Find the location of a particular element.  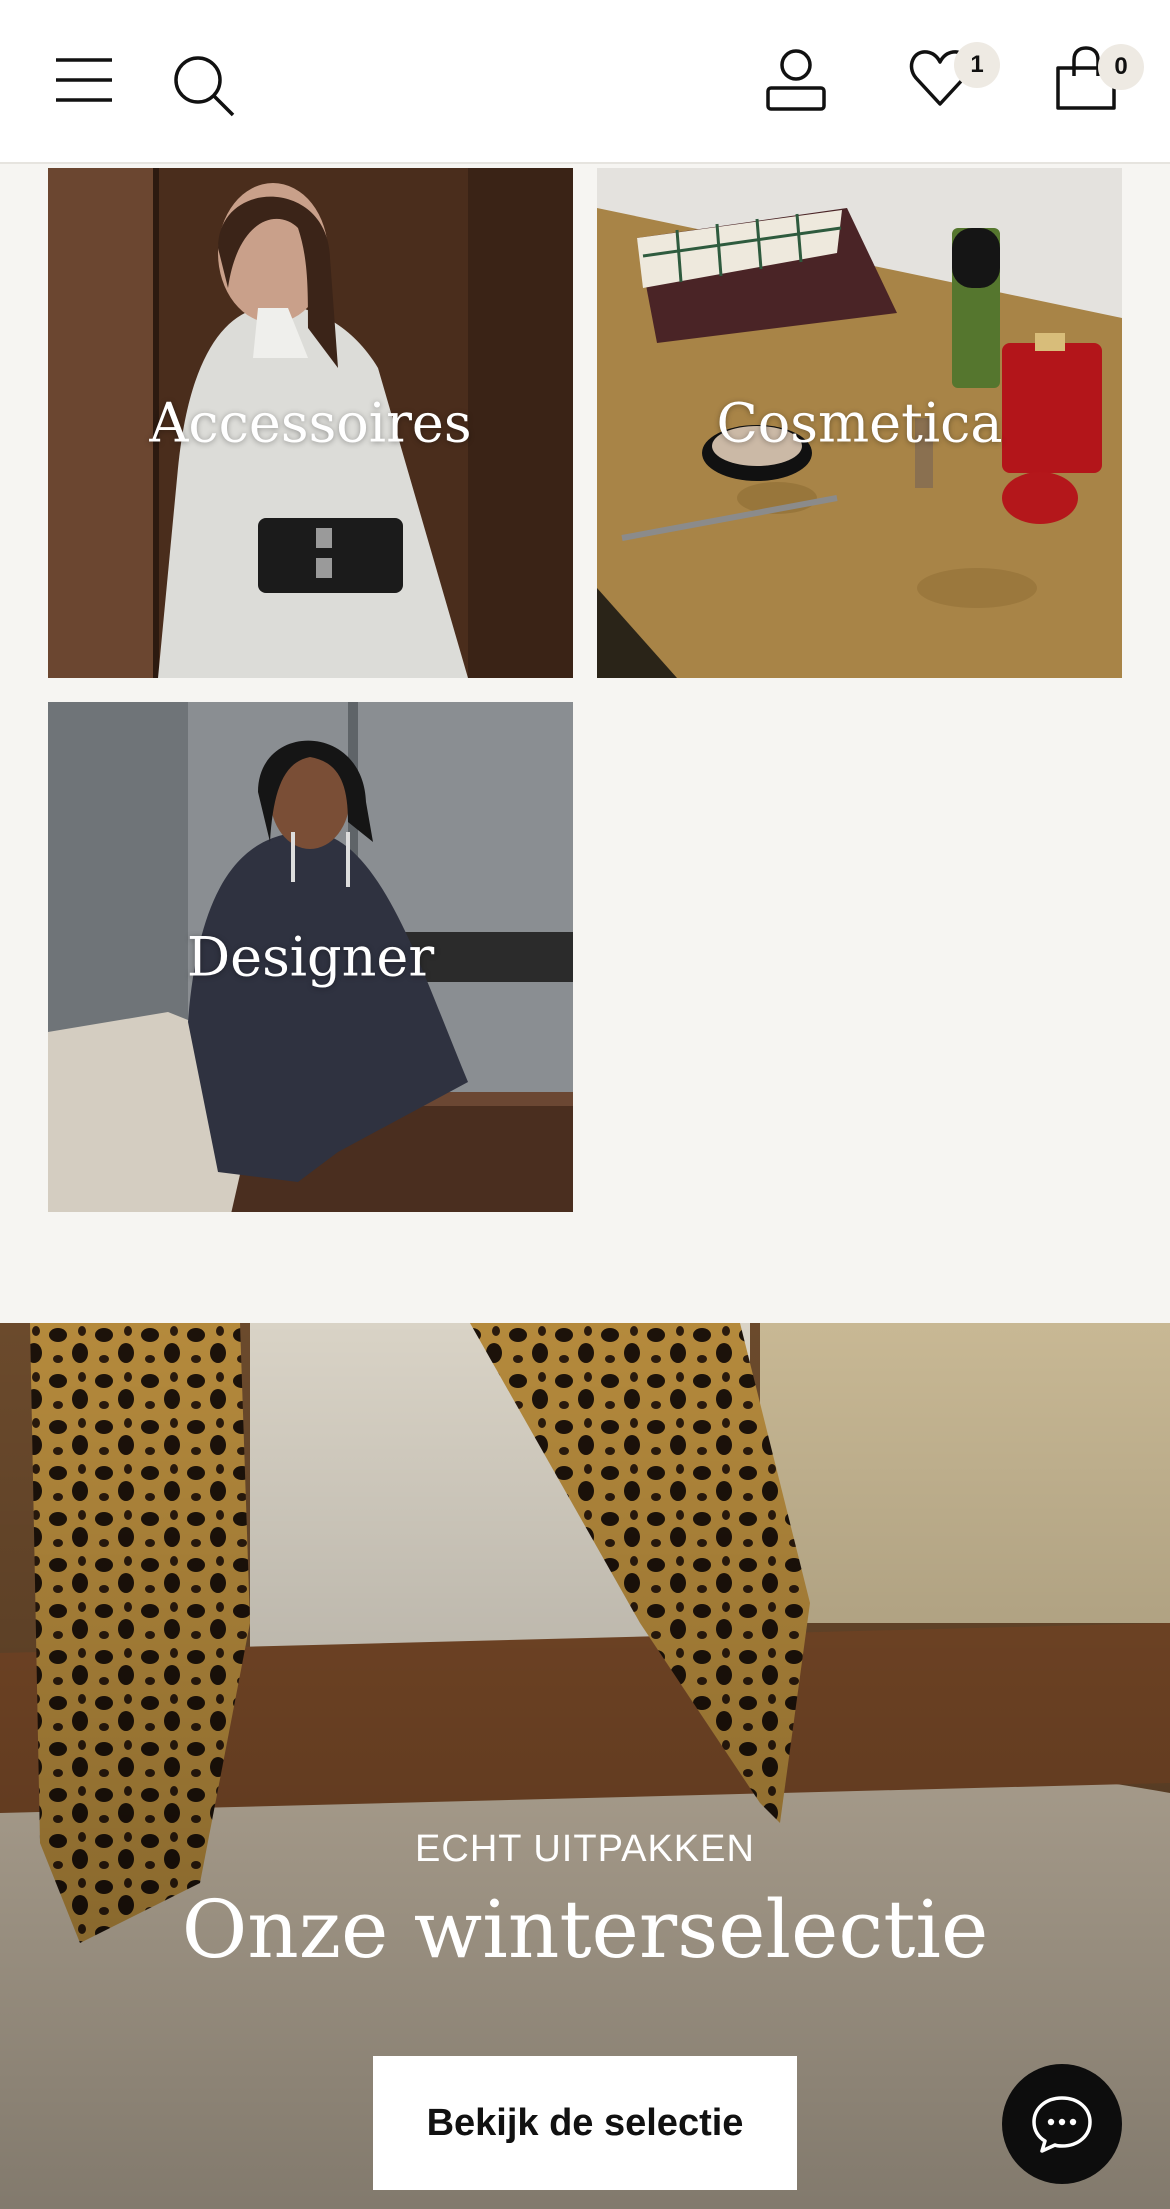

account-button is located at coordinates (796, 80).